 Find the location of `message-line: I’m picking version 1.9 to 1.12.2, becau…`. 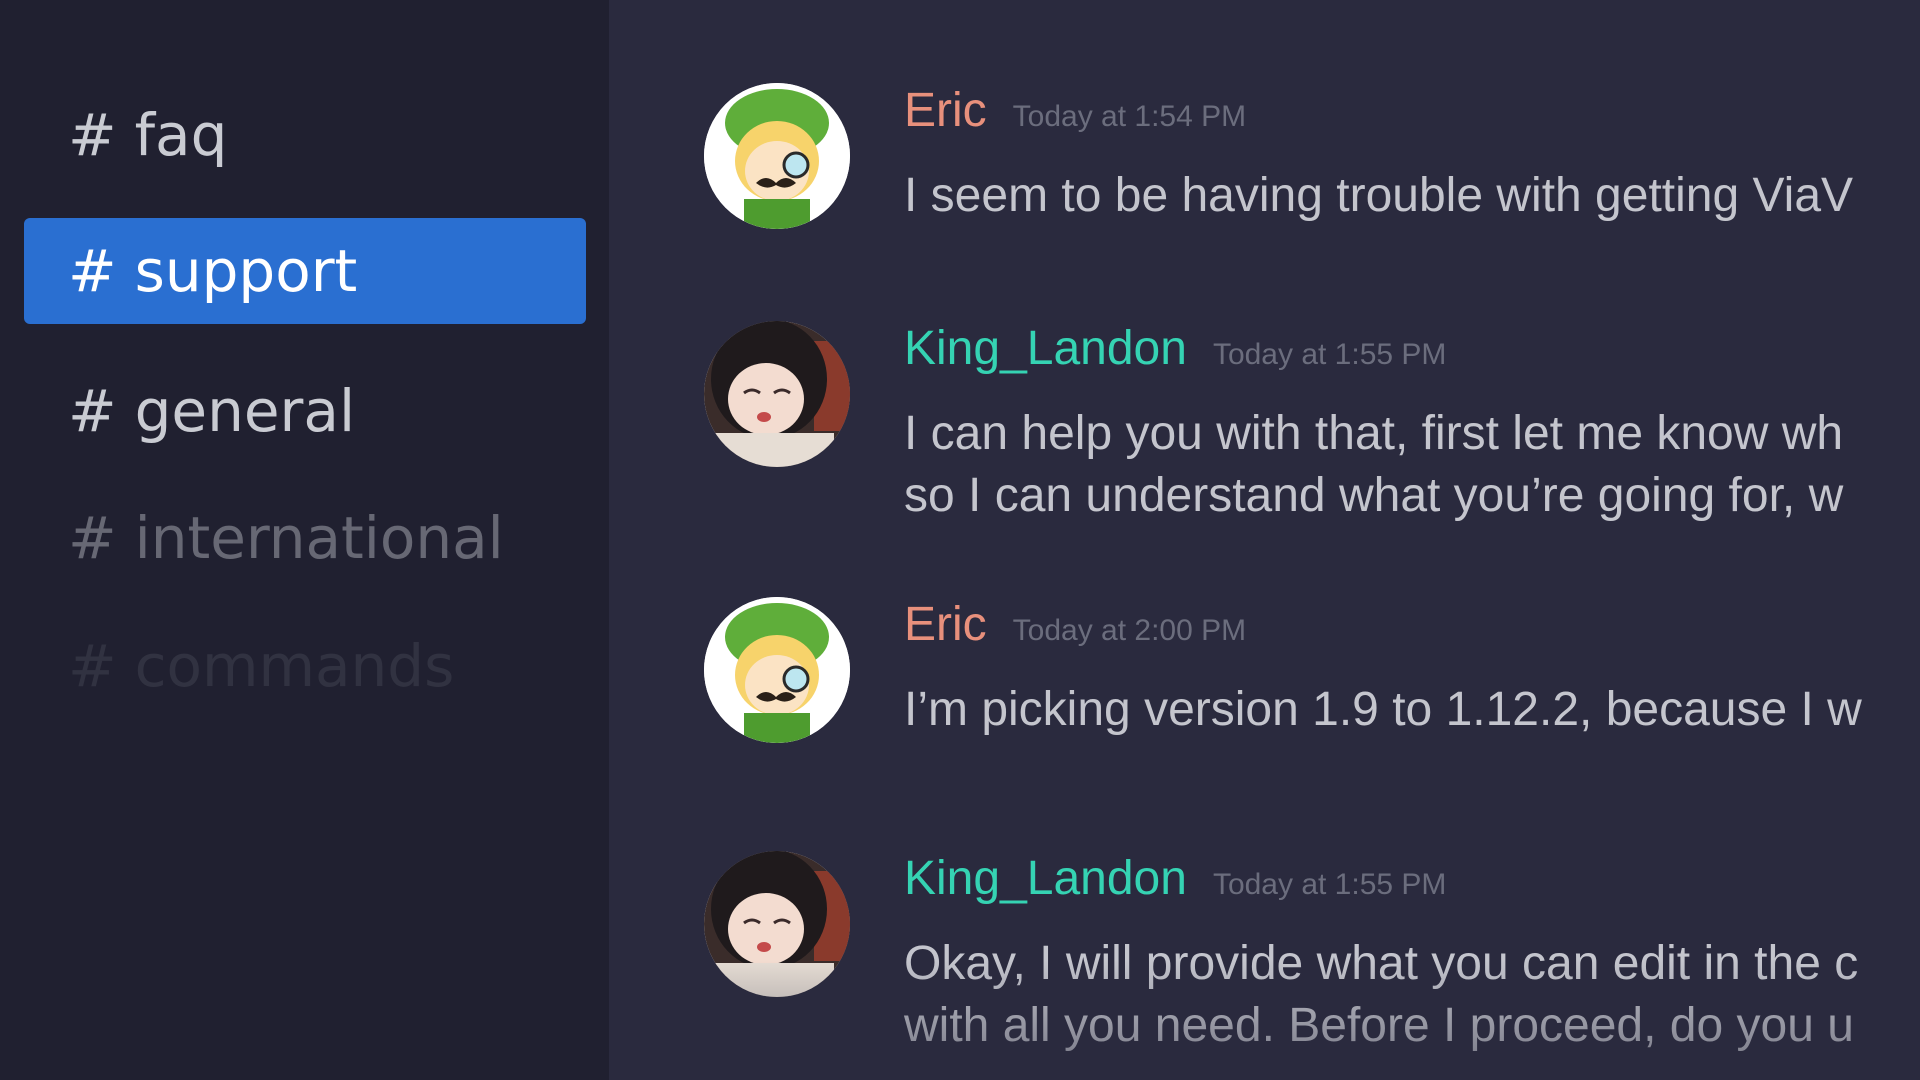

message-line: I’m picking version 1.9 to 1.12.2, becau… is located at coordinates (1383, 709).